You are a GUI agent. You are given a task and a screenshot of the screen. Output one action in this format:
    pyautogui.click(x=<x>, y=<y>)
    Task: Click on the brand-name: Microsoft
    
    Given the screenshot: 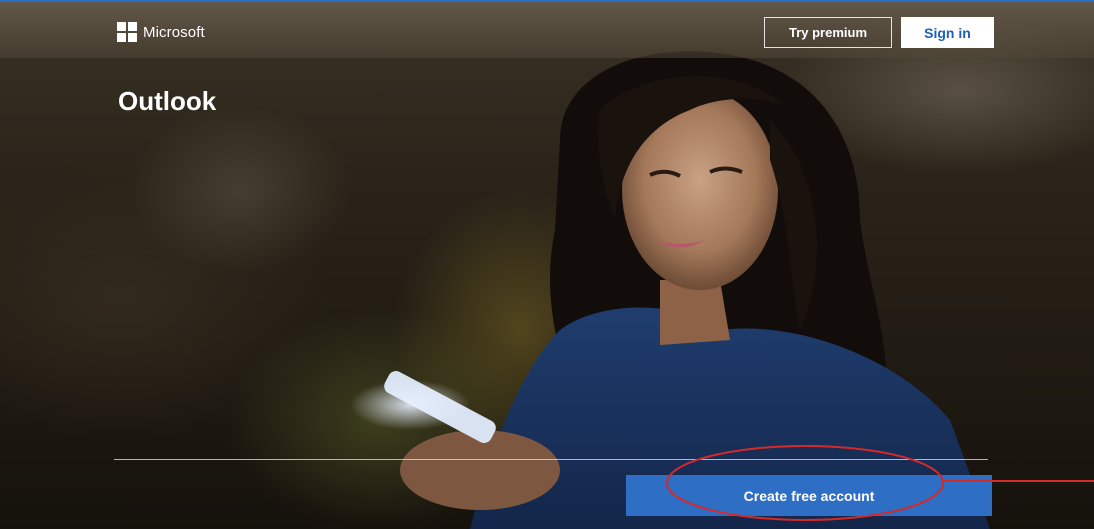 What is the action you would take?
    pyautogui.click(x=174, y=32)
    